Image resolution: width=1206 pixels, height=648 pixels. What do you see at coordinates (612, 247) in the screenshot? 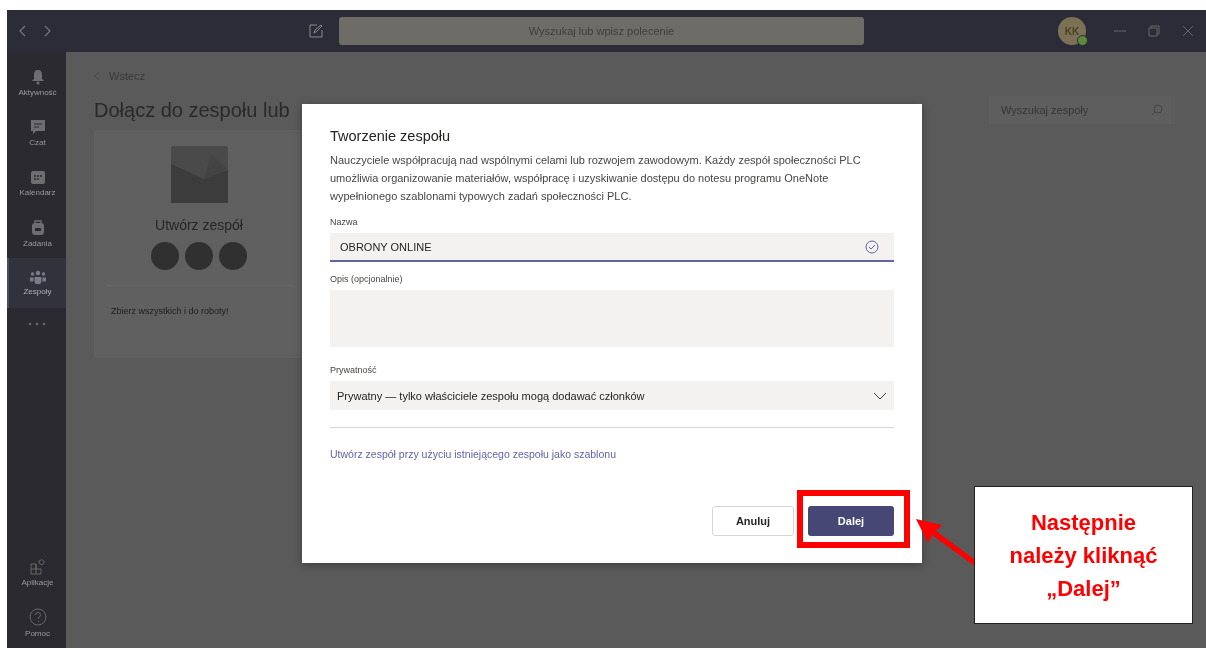
I see `name-field: OBRONY ONLINE` at bounding box center [612, 247].